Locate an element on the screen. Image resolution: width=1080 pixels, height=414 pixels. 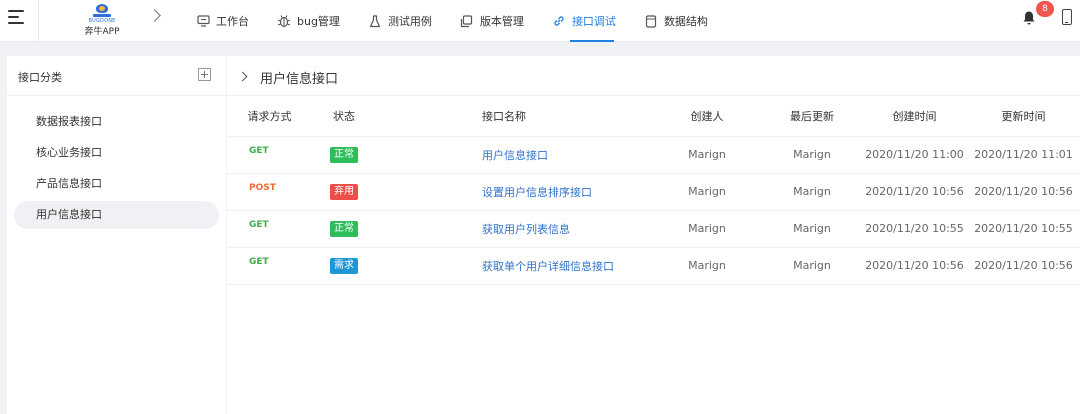
brand-logo-icon is located at coordinates (102, 11).